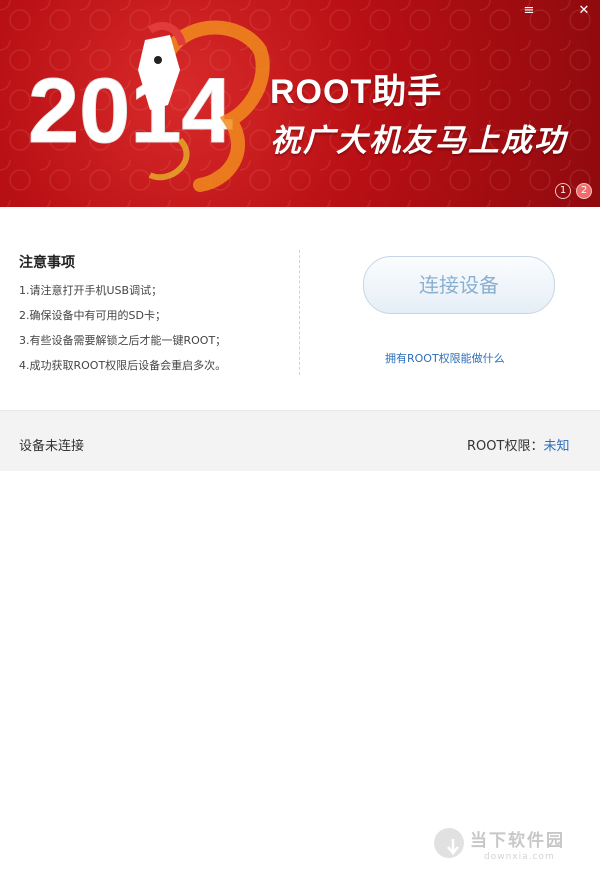 The width and height of the screenshot is (600, 878). What do you see at coordinates (556, 446) in the screenshot?
I see `root-permission-value: 未知` at bounding box center [556, 446].